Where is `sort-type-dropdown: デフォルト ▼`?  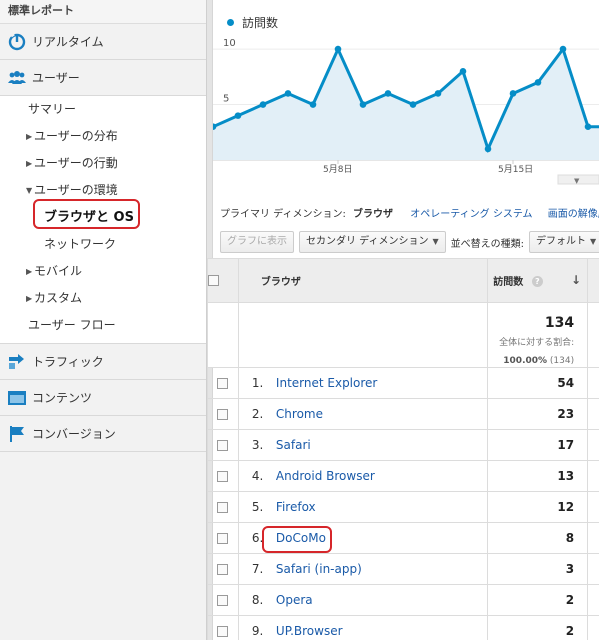
sort-type-dropdown: デフォルト ▼ is located at coordinates (564, 242).